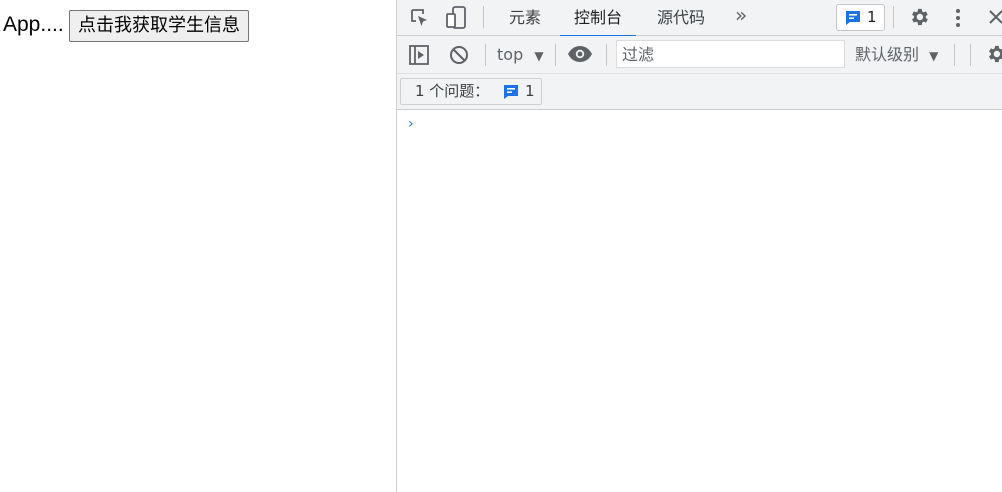 Image resolution: width=1002 pixels, height=492 pixels. Describe the element at coordinates (872, 17) in the screenshot. I see `issues-badge-count: 1` at that location.